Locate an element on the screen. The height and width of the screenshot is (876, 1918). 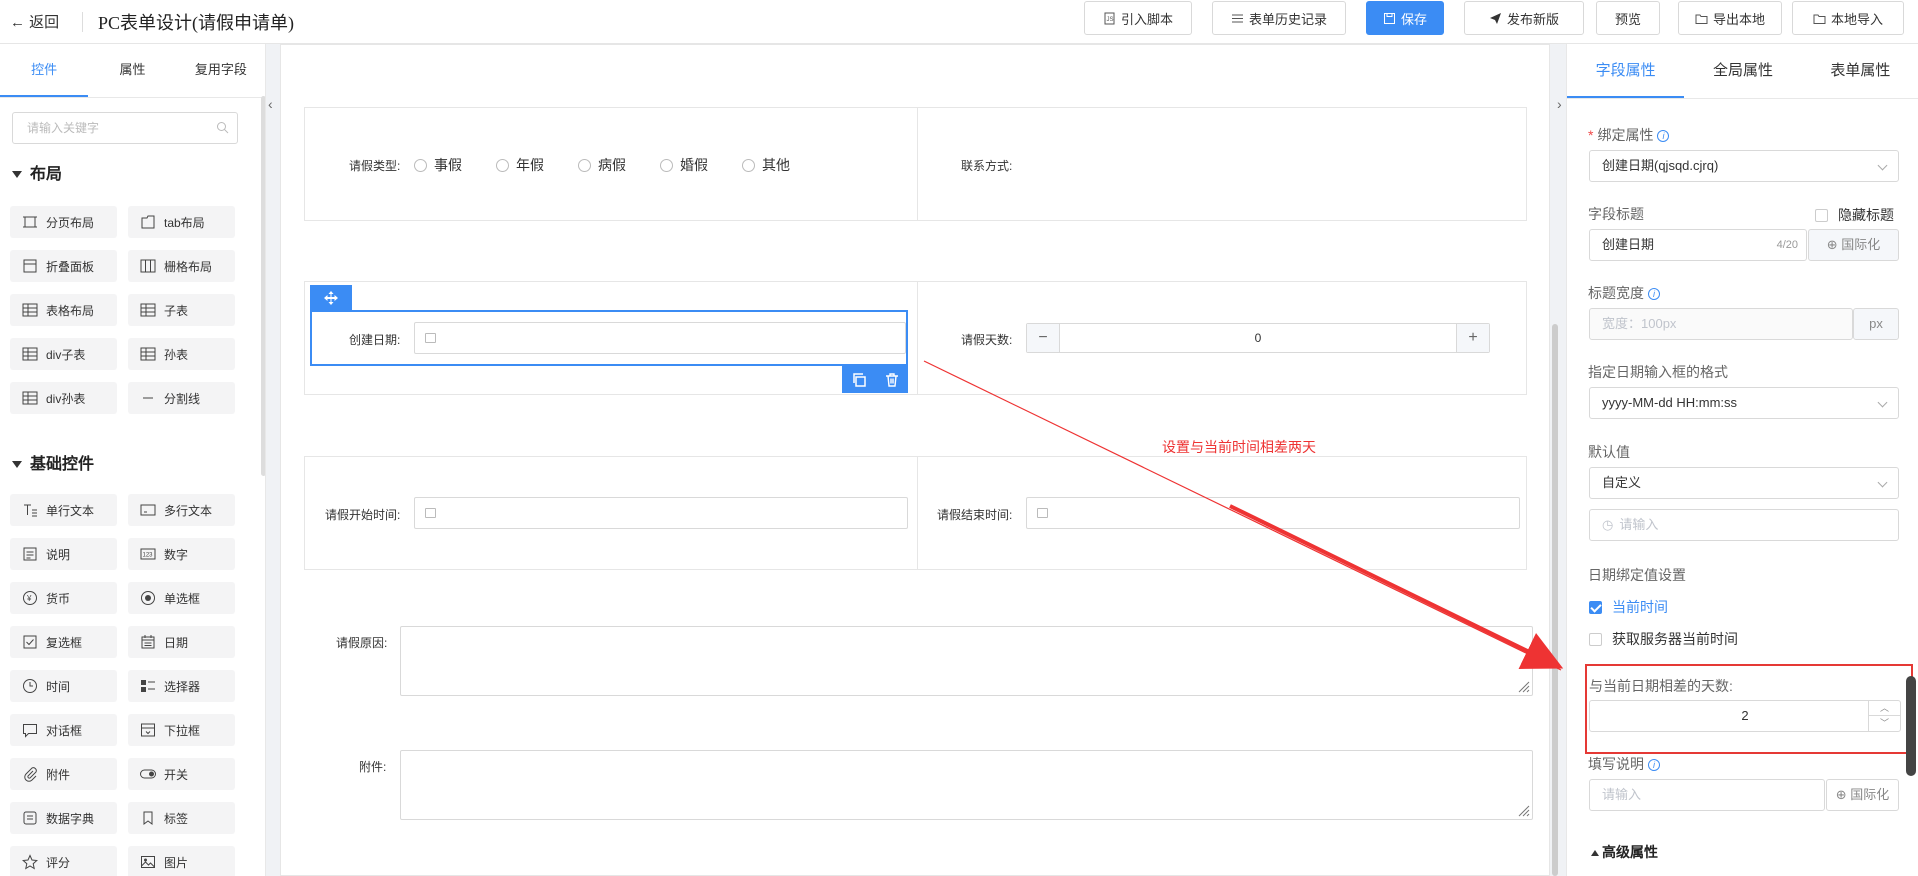
spin-down-icon: ﹀ is located at coordinates (1884, 723).